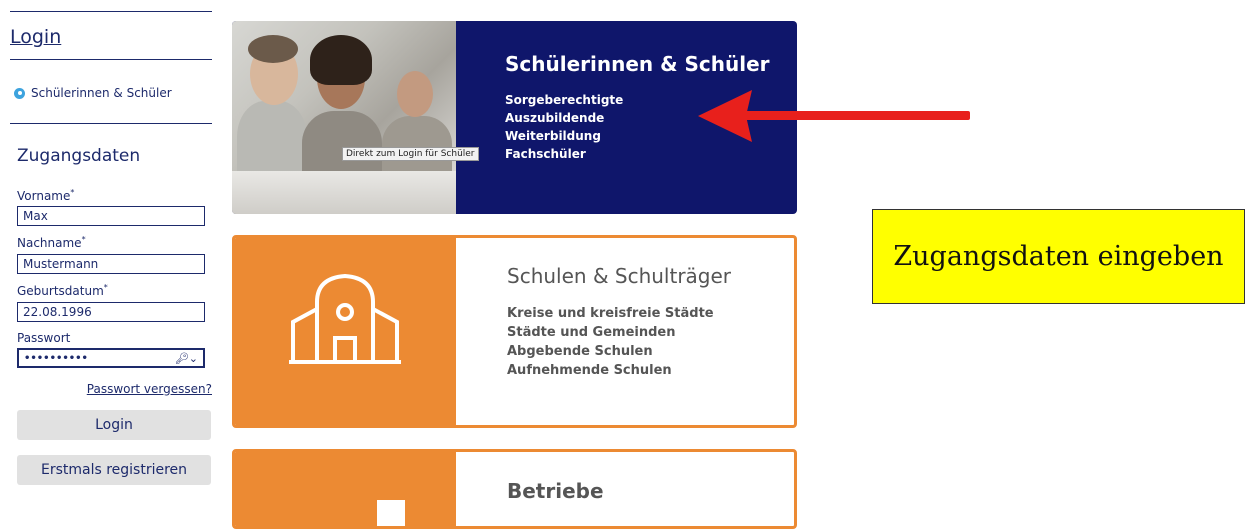  I want to click on register-button: Erstmals registrieren, so click(114, 470).